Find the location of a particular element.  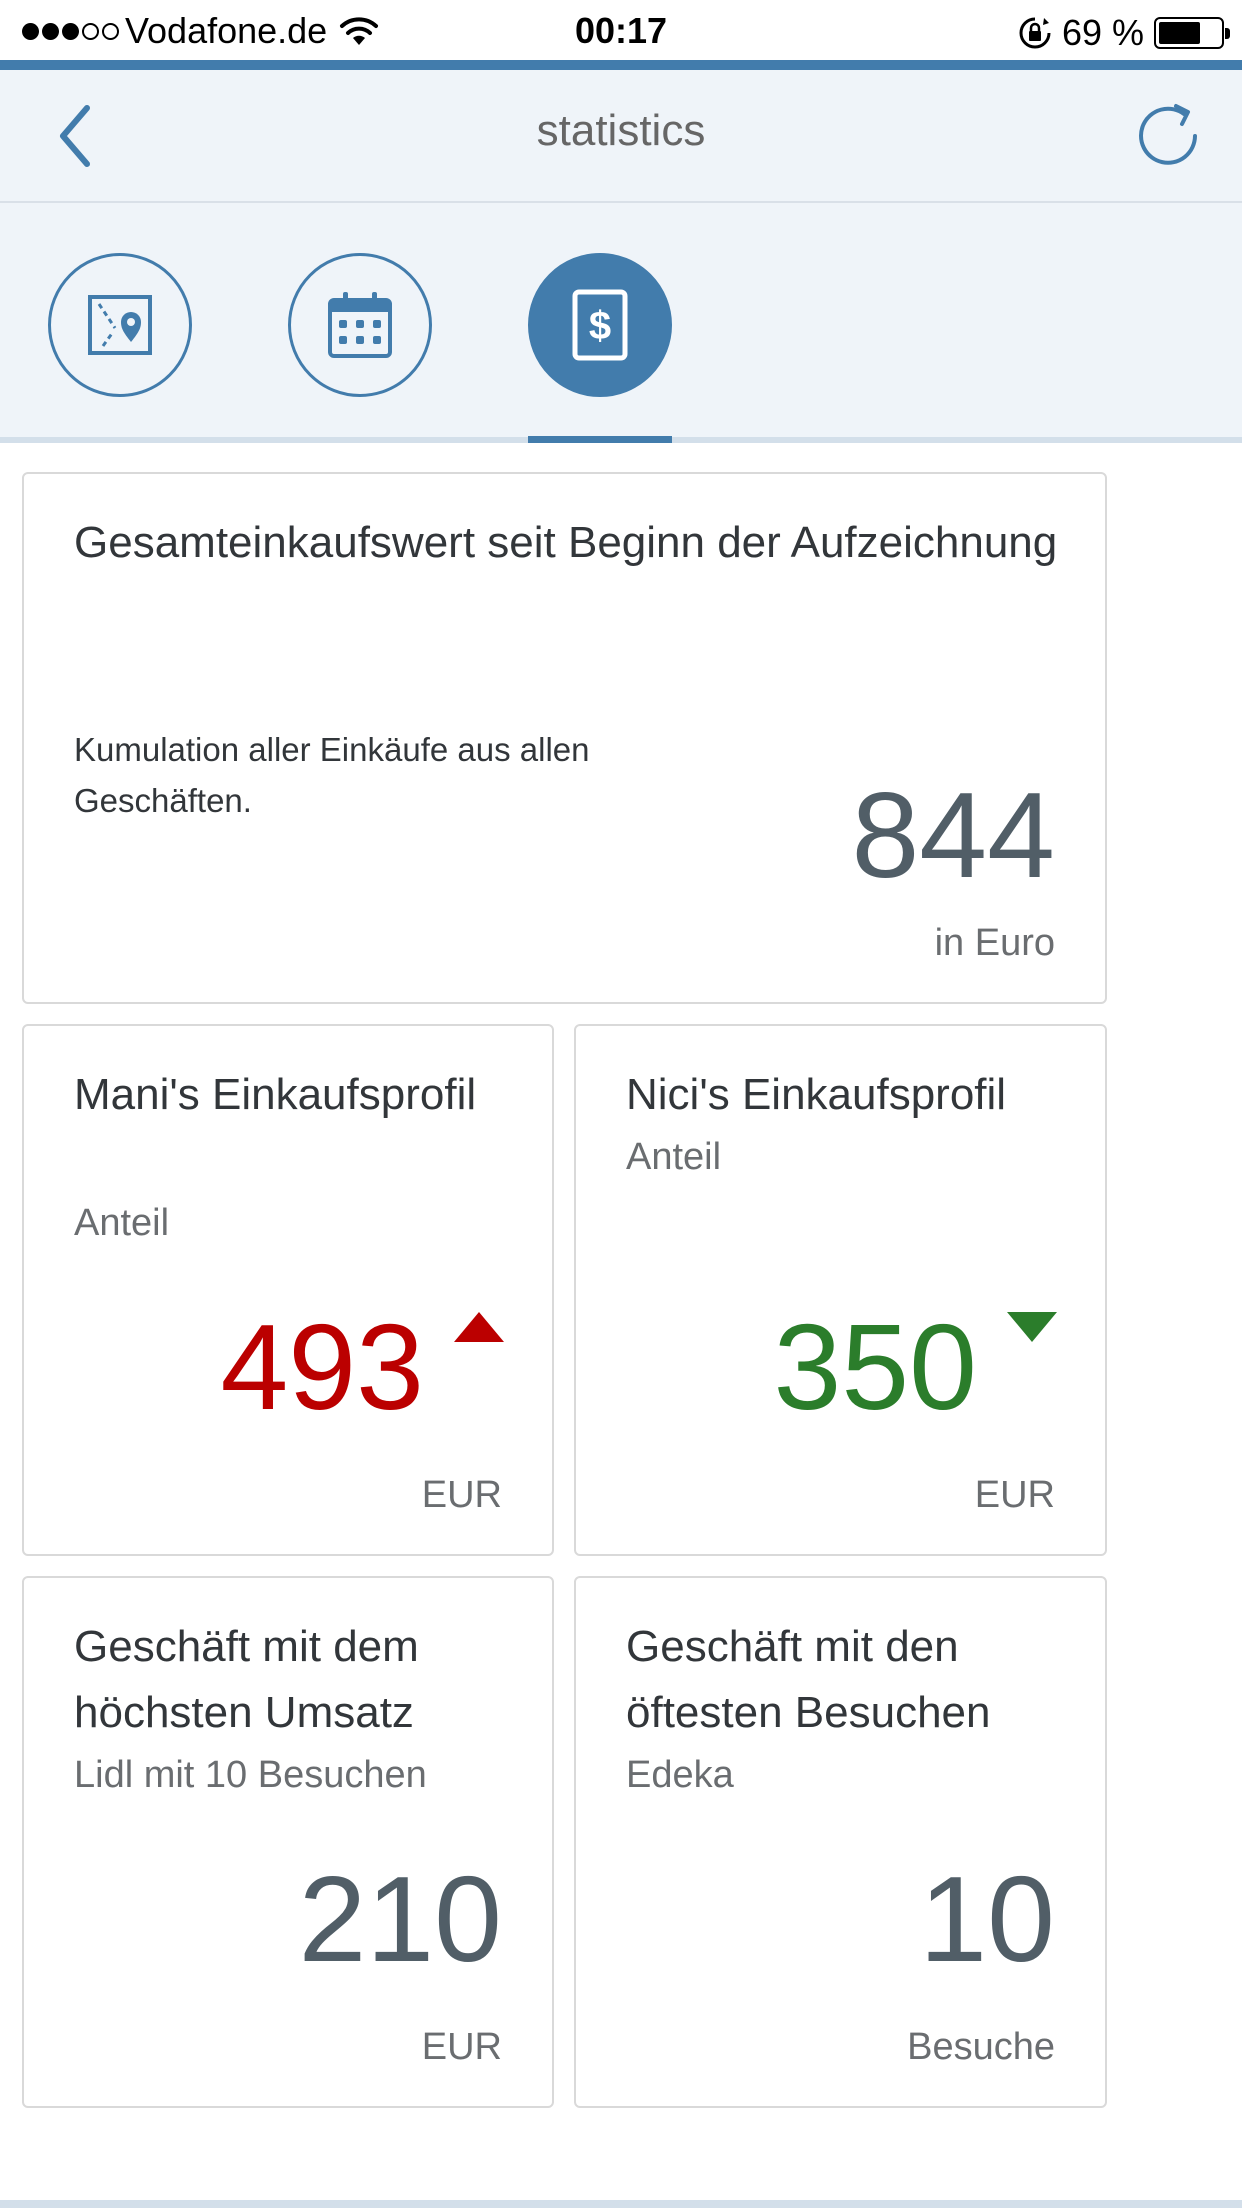

tab-calendar is located at coordinates (360, 325).